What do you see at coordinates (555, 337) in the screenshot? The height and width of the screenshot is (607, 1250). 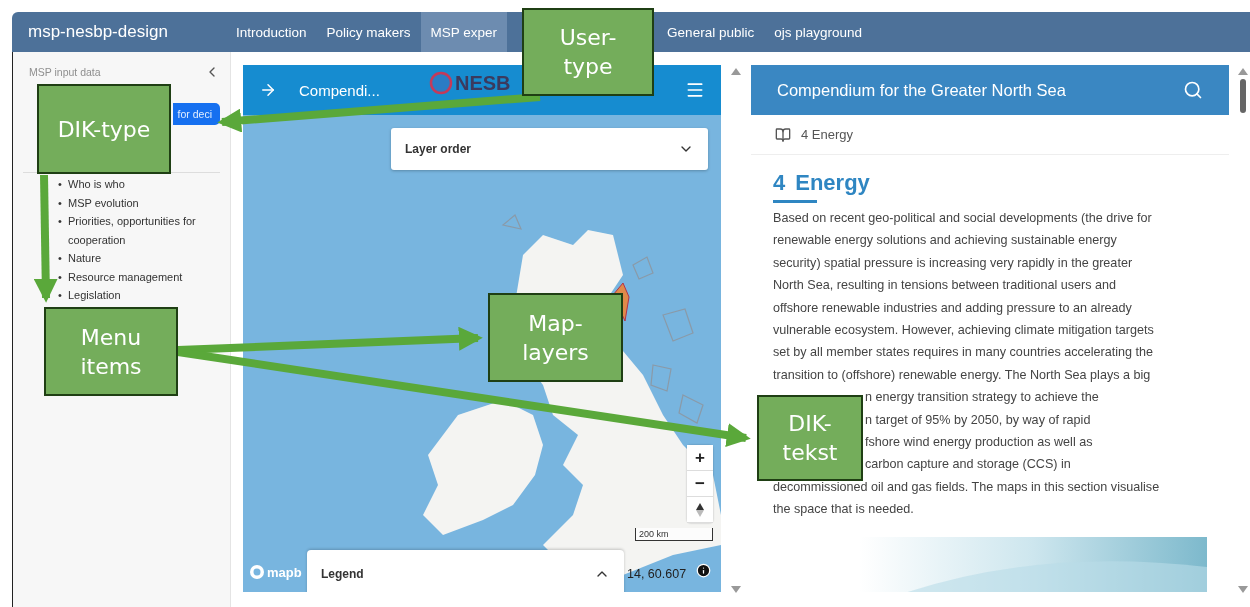 I see `annotation-label: Map-layers` at bounding box center [555, 337].